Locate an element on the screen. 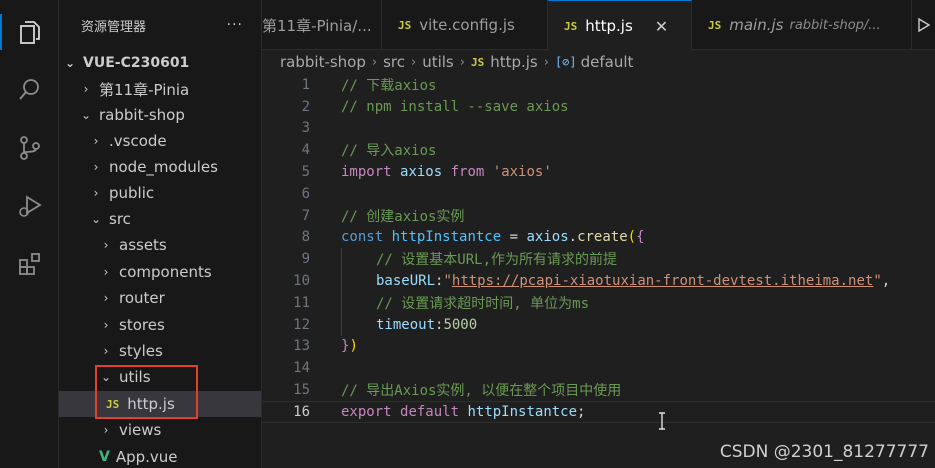 This screenshot has width=935, height=468. breadcrumb-item: rabbit-shop is located at coordinates (323, 62).